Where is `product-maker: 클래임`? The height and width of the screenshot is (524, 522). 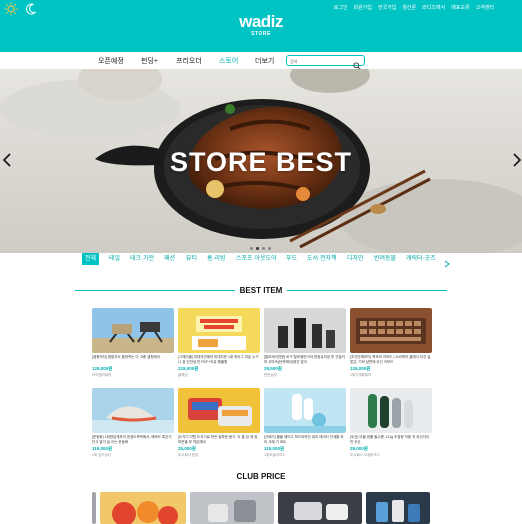
product-maker: 클래임 is located at coordinates (183, 375).